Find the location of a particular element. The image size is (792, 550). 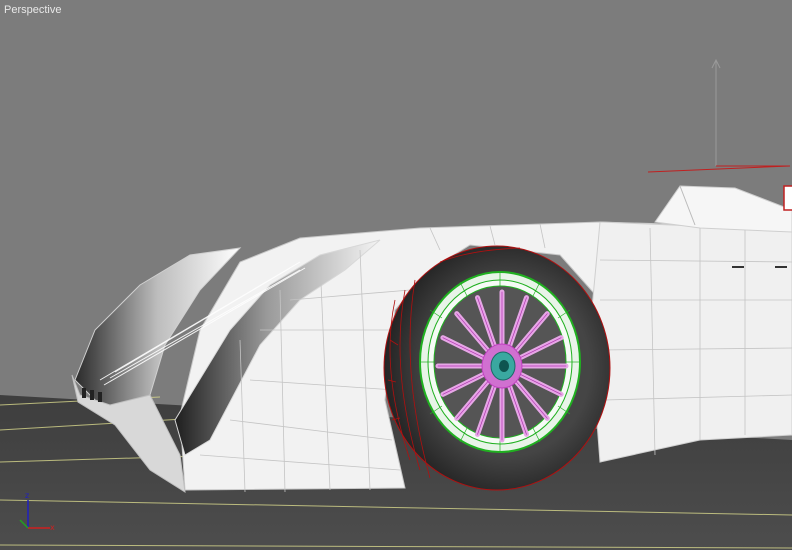

z-axis-label: z is located at coordinates (27, 495).